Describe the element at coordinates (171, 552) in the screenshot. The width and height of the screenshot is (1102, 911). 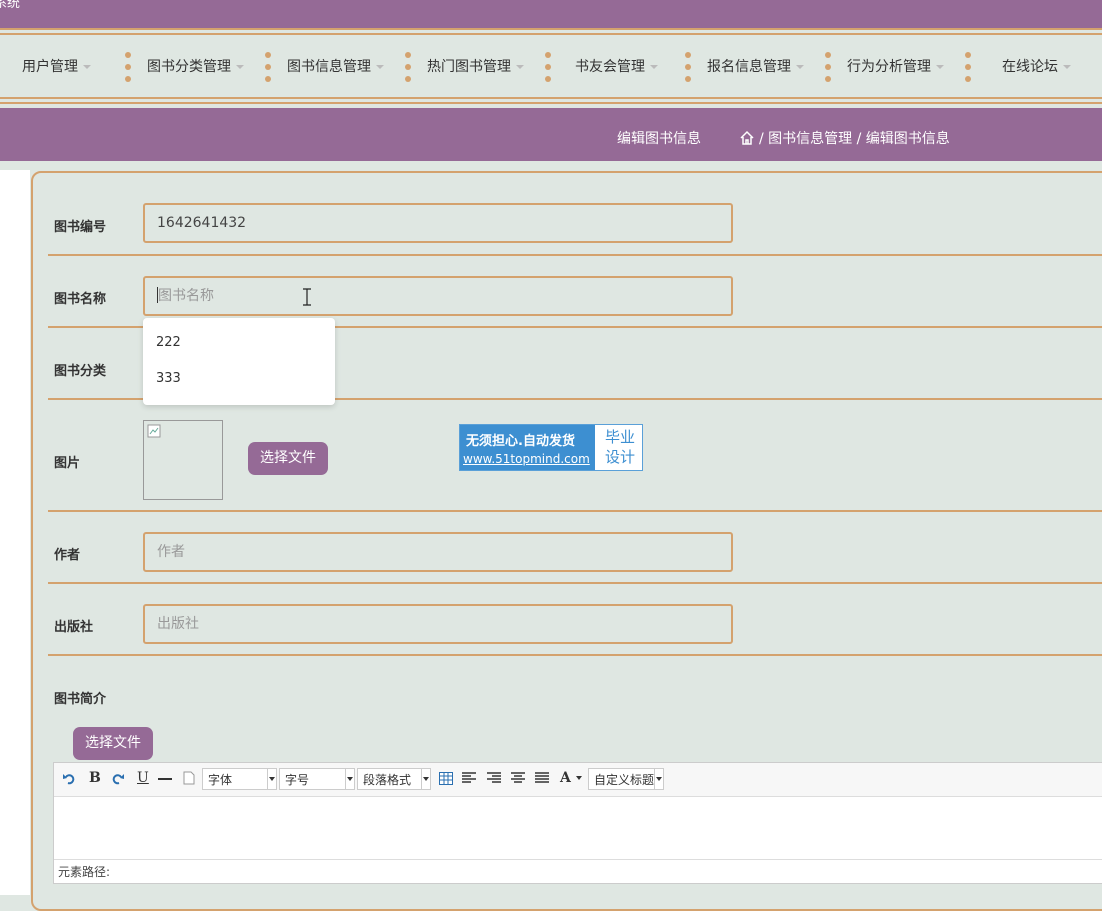
I see `author-placeholder: 作者` at that location.